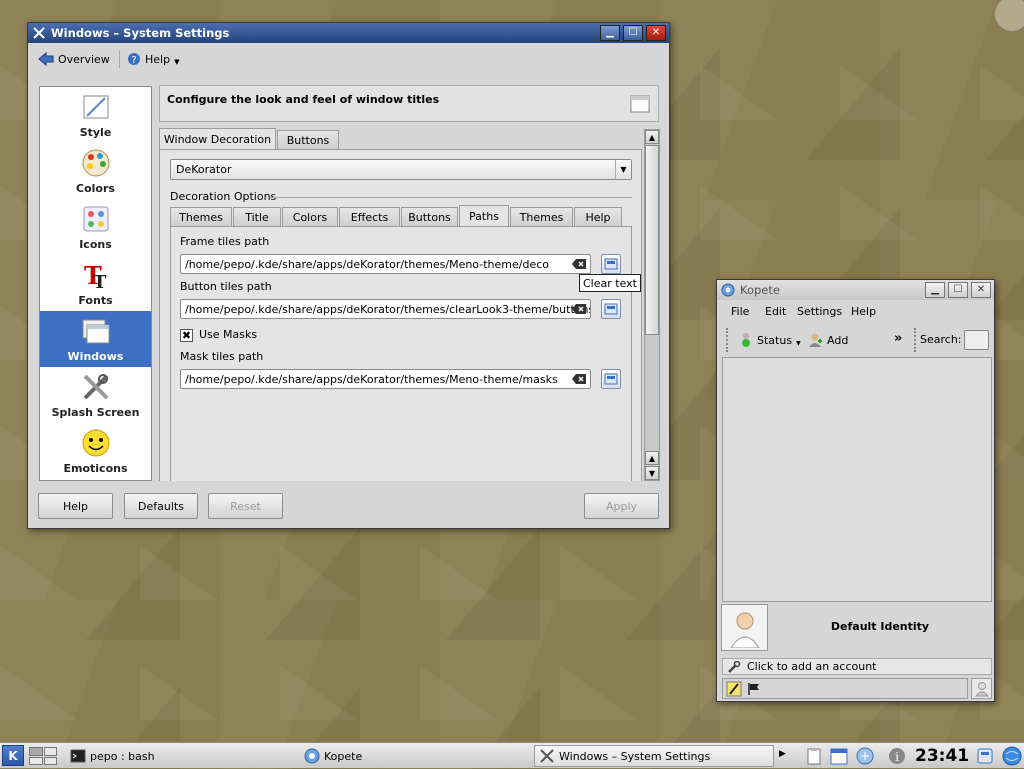  What do you see at coordinates (652, 240) in the screenshot?
I see `scrollbar-thumb` at bounding box center [652, 240].